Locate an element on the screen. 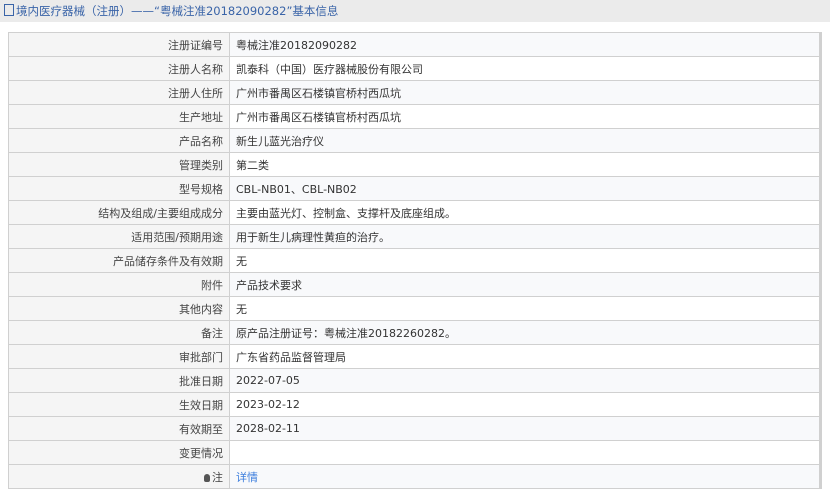 The image size is (830, 495). field-label: 审批部门 is located at coordinates (119, 356).